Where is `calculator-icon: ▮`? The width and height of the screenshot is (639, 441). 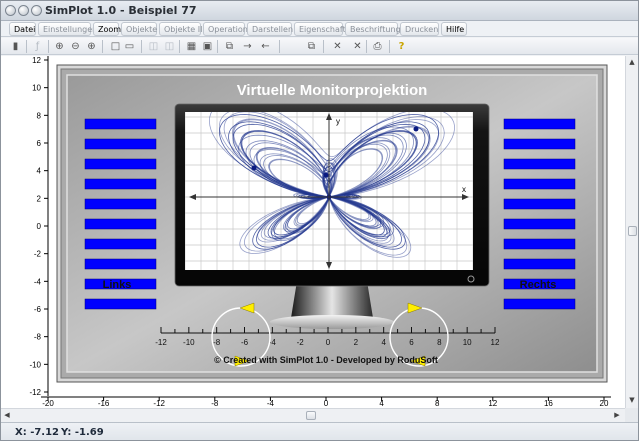
calculator-icon: ▮ is located at coordinates (15, 46).